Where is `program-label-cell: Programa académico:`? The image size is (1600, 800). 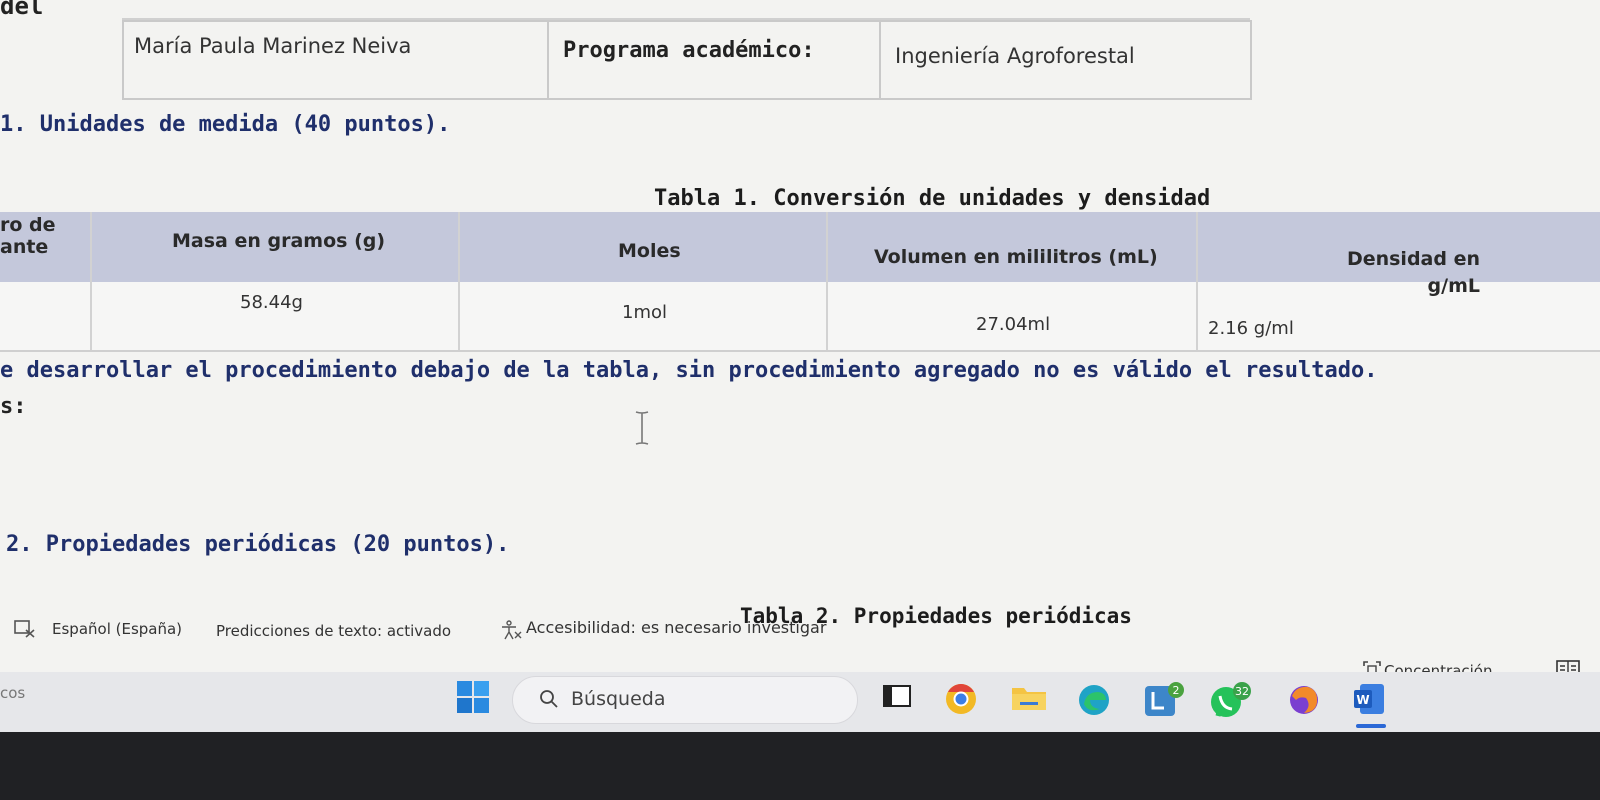 program-label-cell: Programa académico: is located at coordinates (713, 60).